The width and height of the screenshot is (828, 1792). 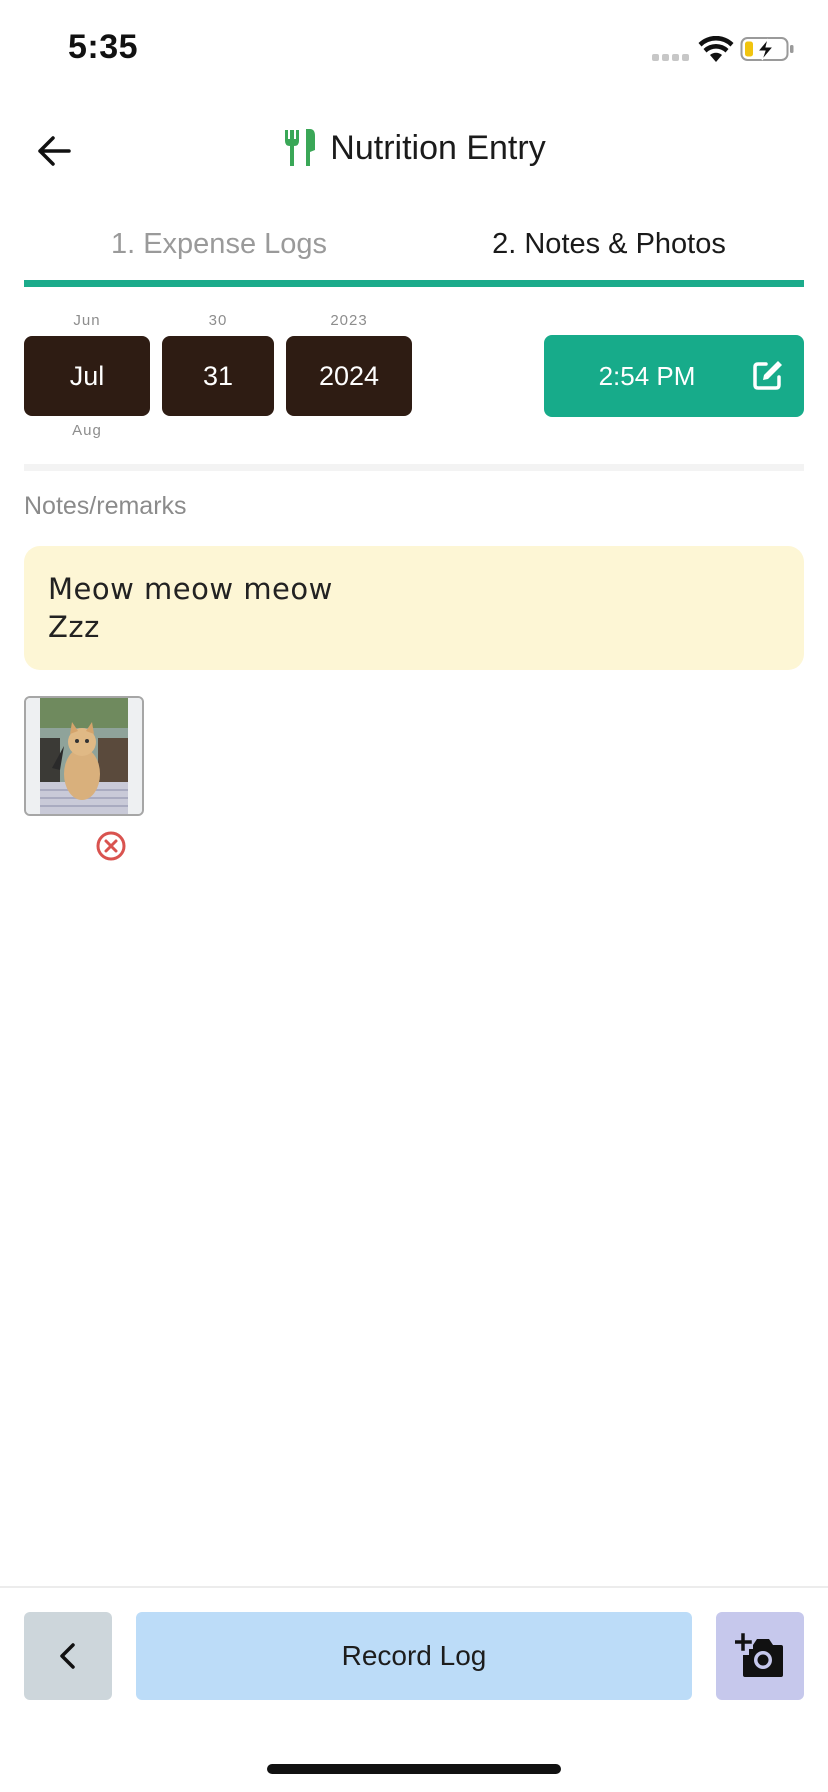 What do you see at coordinates (349, 320) in the screenshot?
I see `year-prev: 2023` at bounding box center [349, 320].